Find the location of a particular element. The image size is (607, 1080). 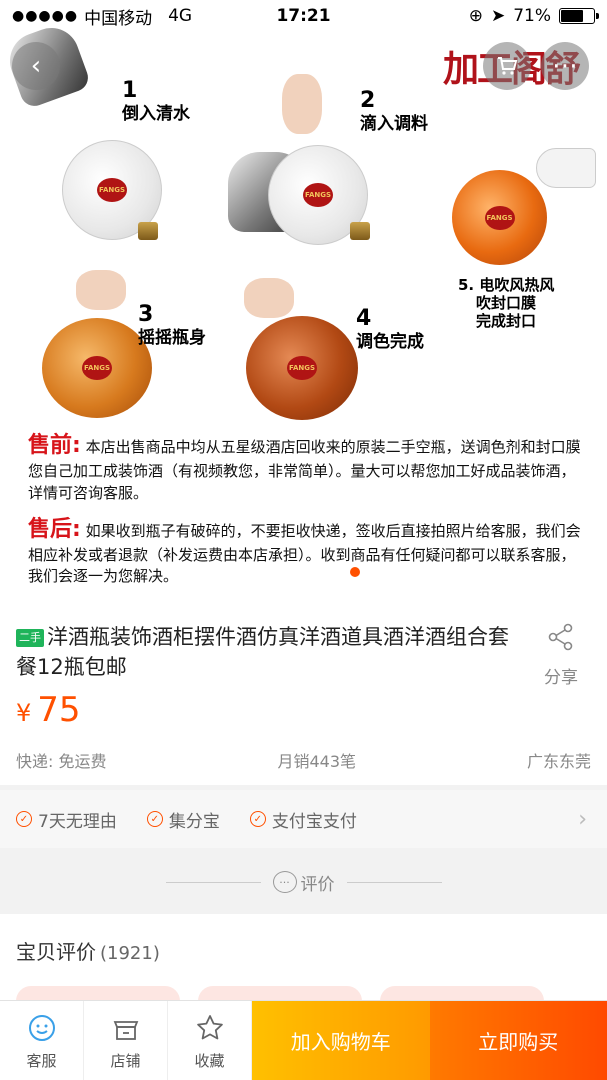

step-5-line-2: 吹封口膜 is located at coordinates (506, 303).